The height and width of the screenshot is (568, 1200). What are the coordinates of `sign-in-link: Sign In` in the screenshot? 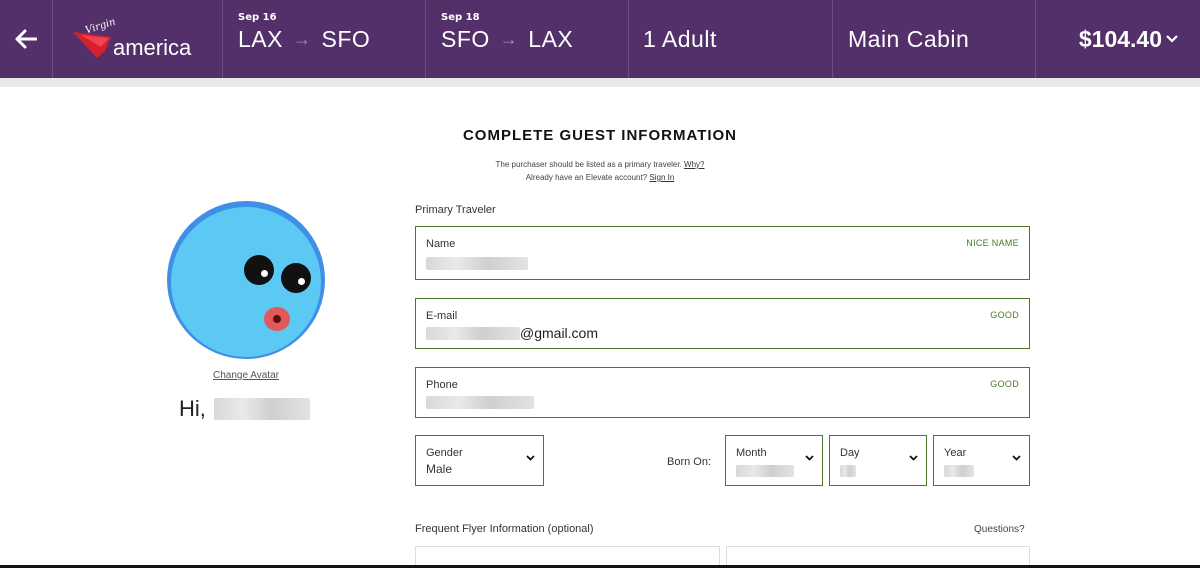 It's located at (661, 177).